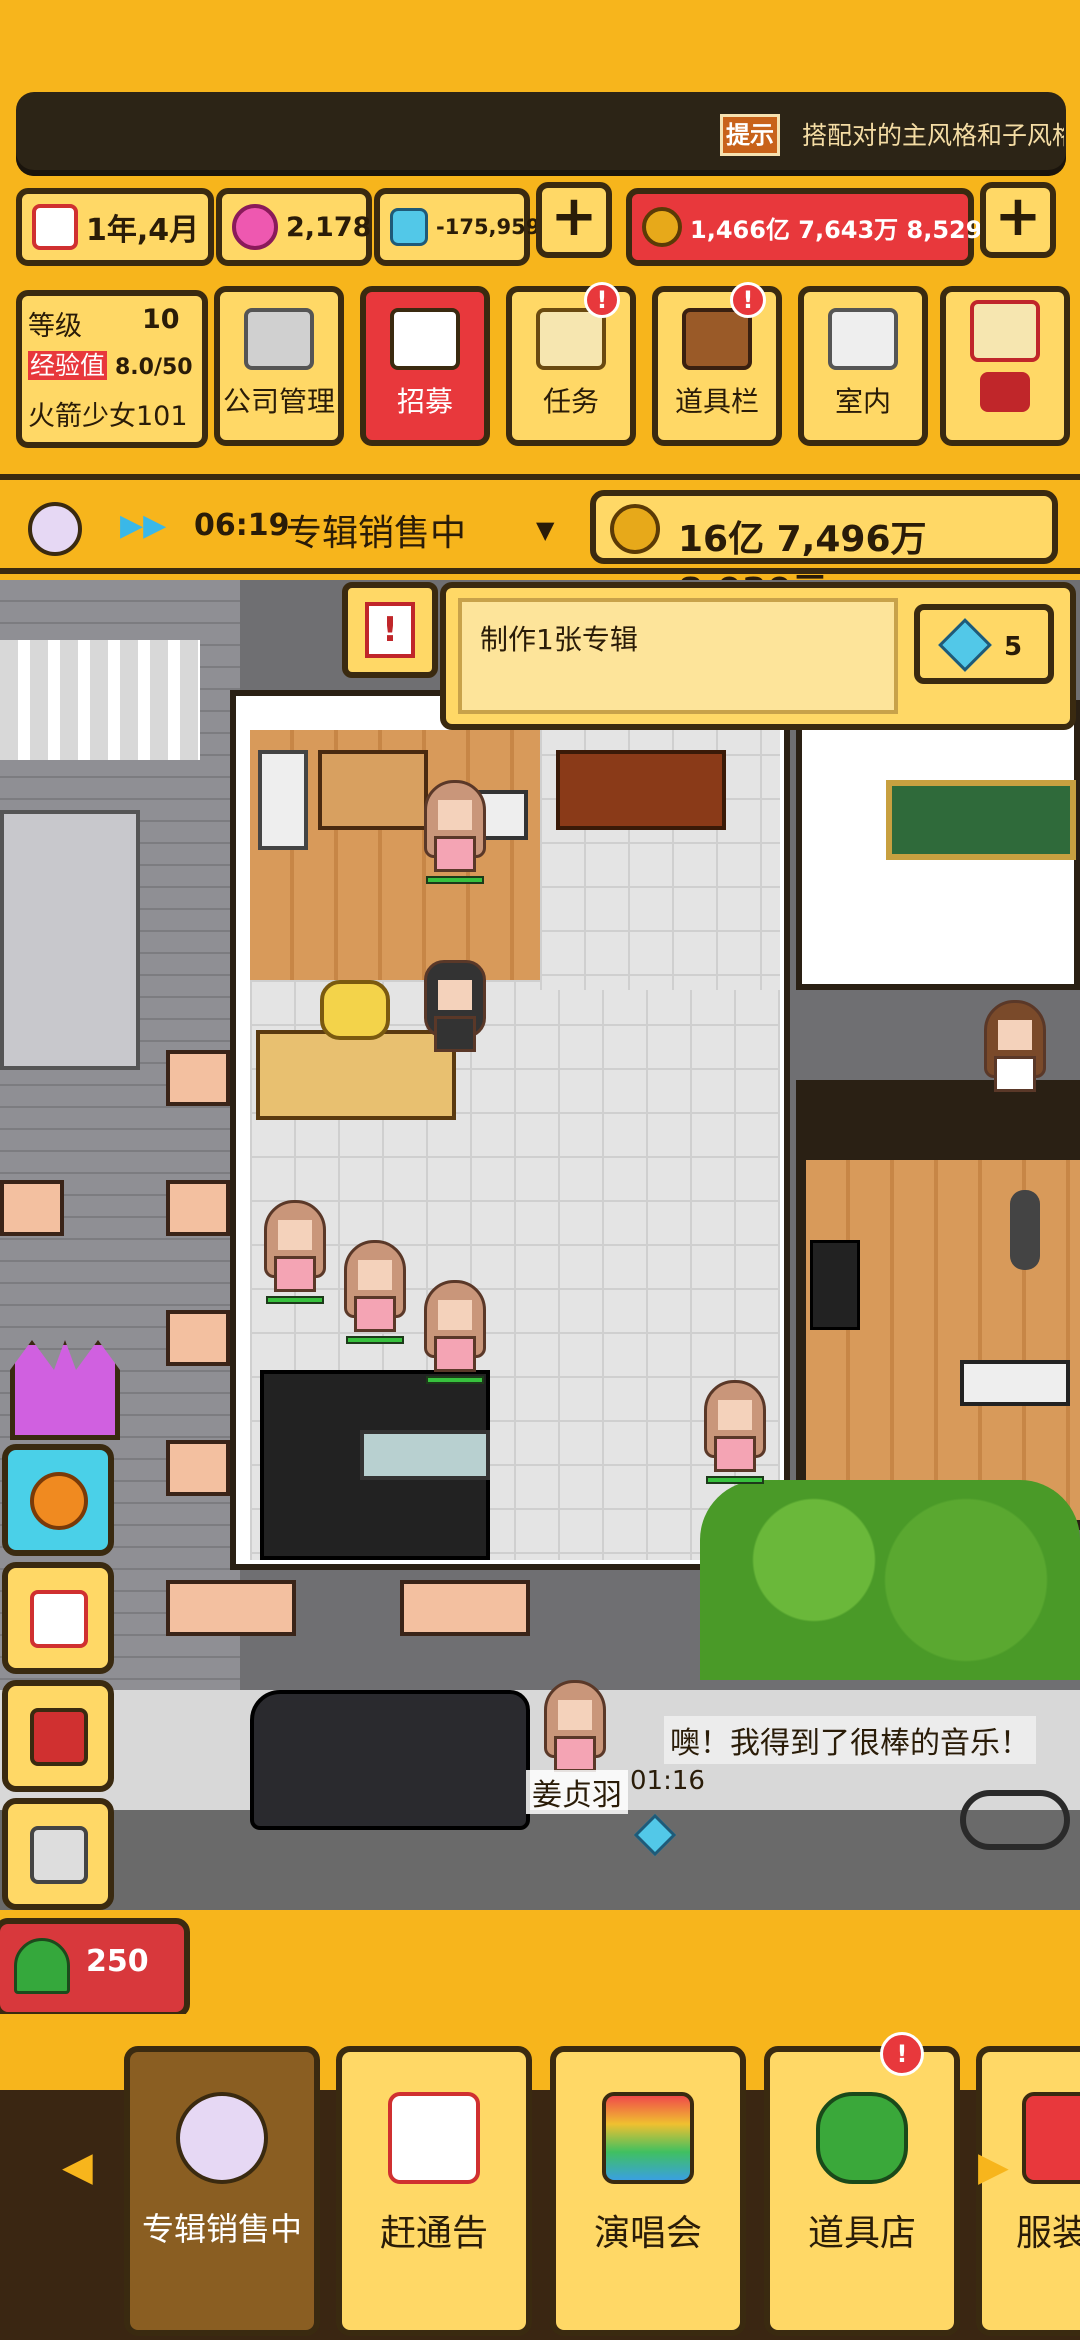 The image size is (1080, 2340). What do you see at coordinates (1005, 331) in the screenshot?
I see `mail-icon` at bounding box center [1005, 331].